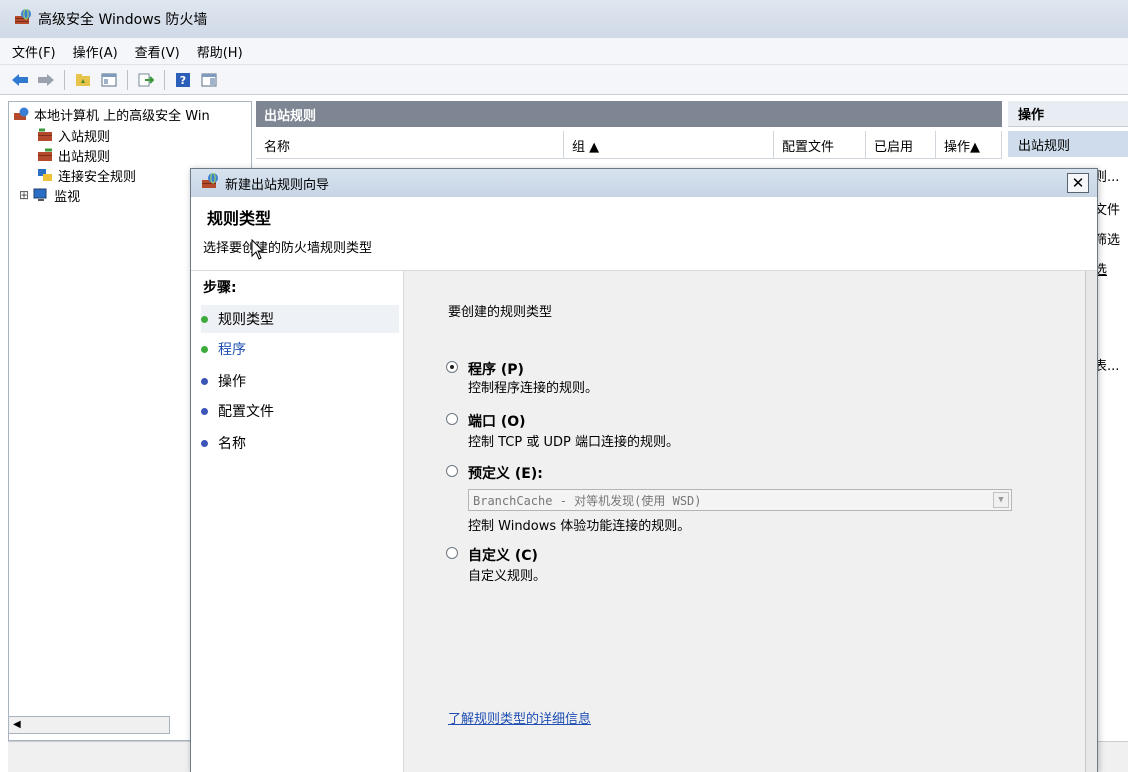  Describe the element at coordinates (496, 370) in the screenshot. I see `option-label: 程序 (P)` at that location.